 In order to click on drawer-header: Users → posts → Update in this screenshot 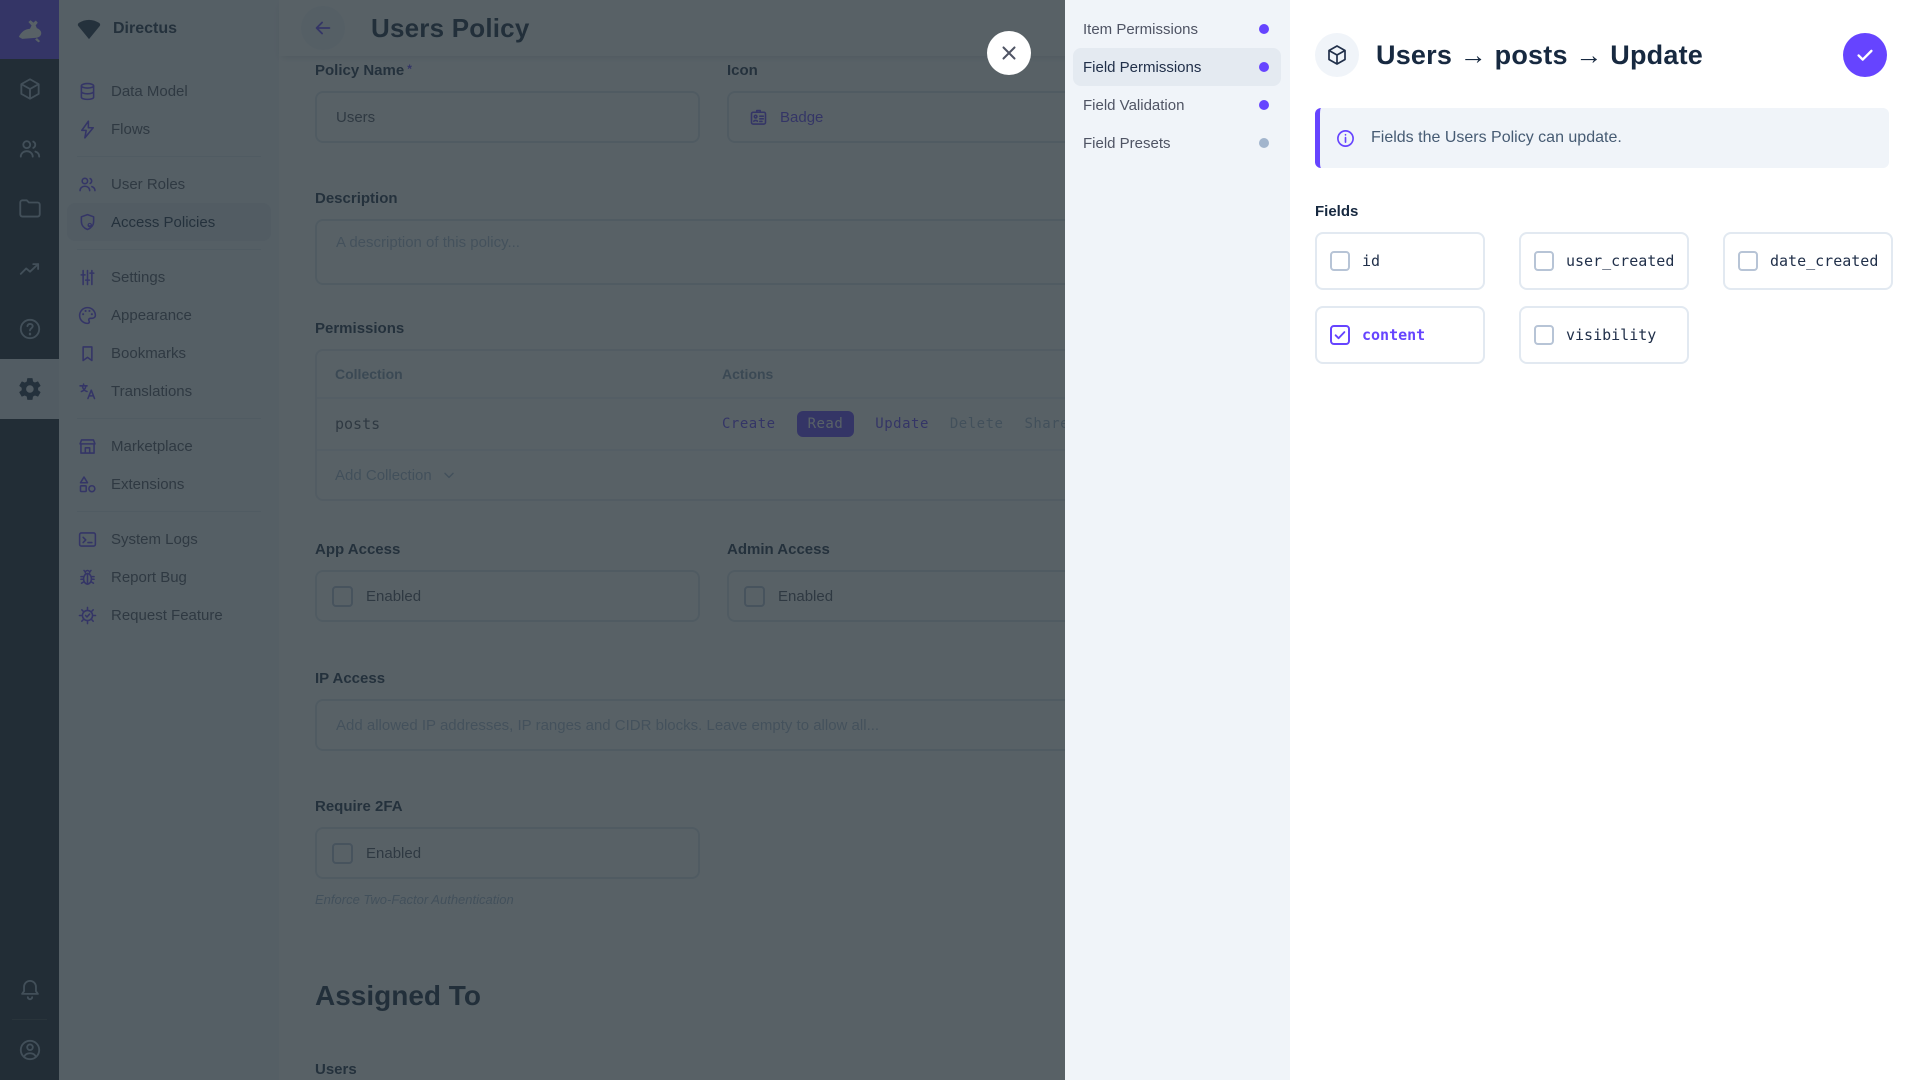, I will do `click(1601, 55)`.